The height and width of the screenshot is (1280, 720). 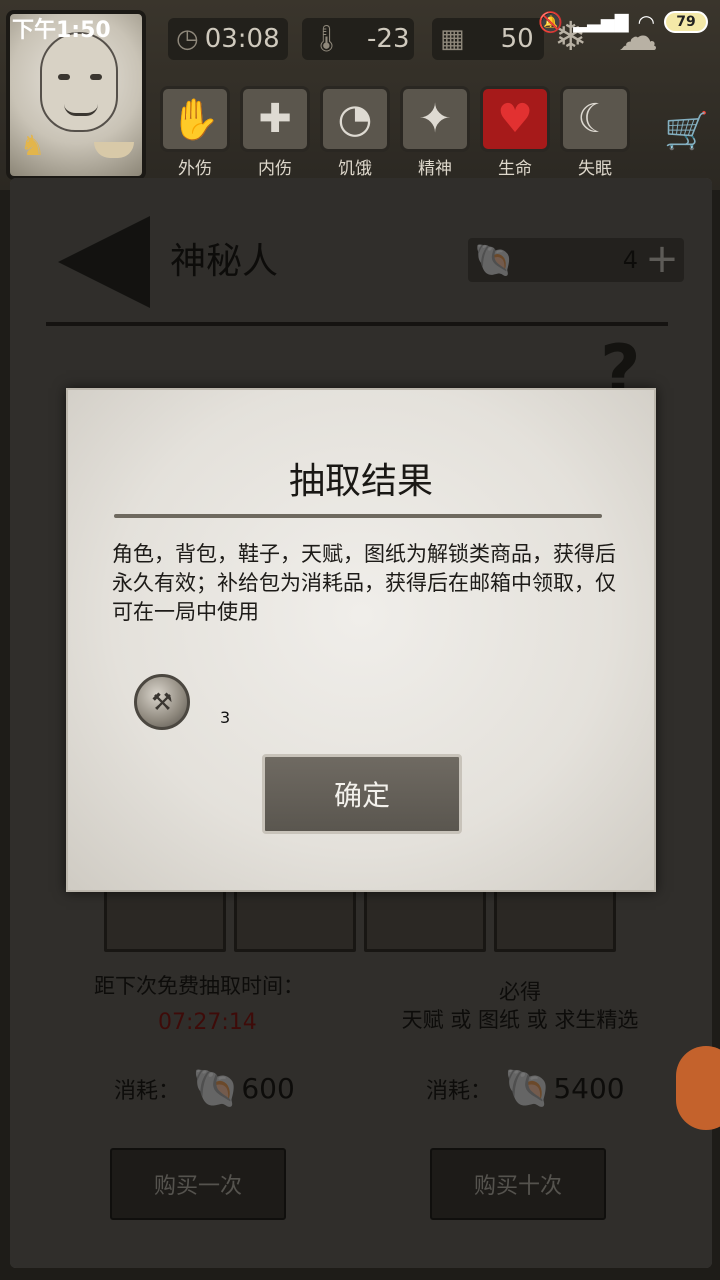 I want to click on condition-label: 内伤, so click(x=275, y=169).